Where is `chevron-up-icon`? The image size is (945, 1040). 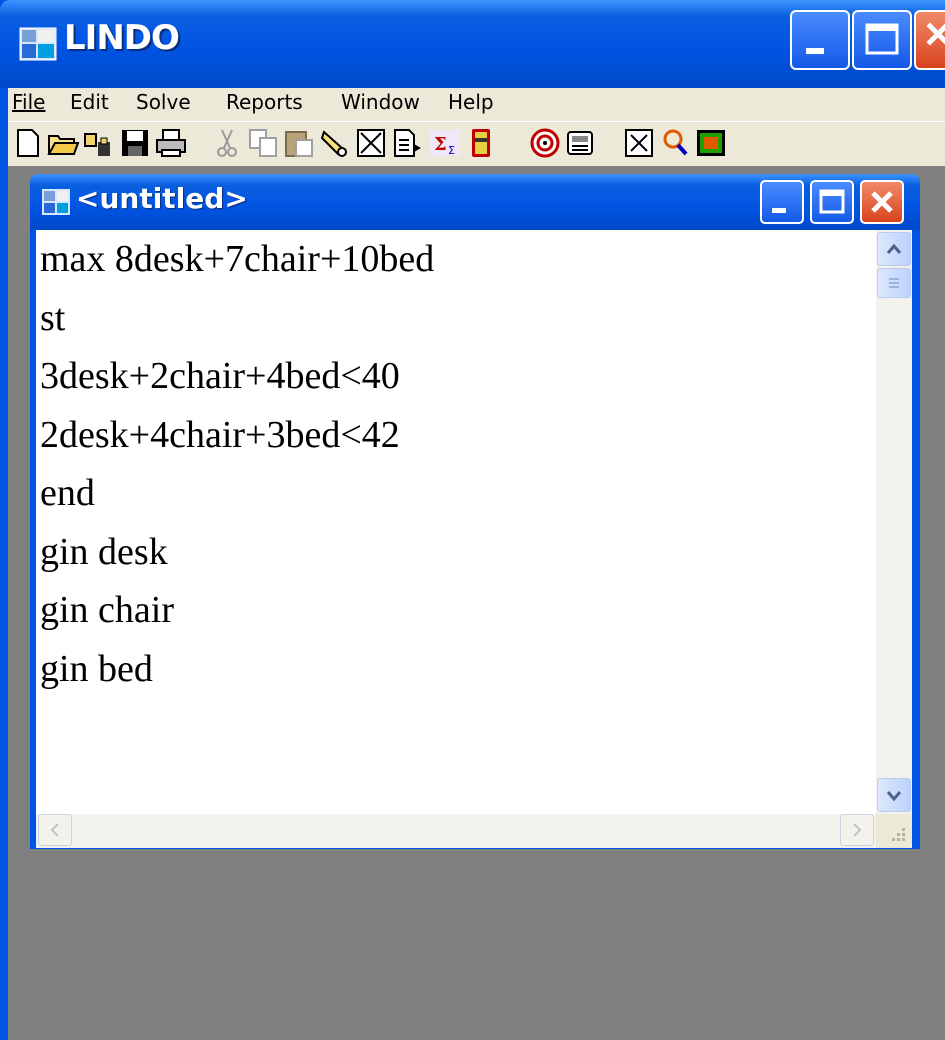 chevron-up-icon is located at coordinates (894, 248).